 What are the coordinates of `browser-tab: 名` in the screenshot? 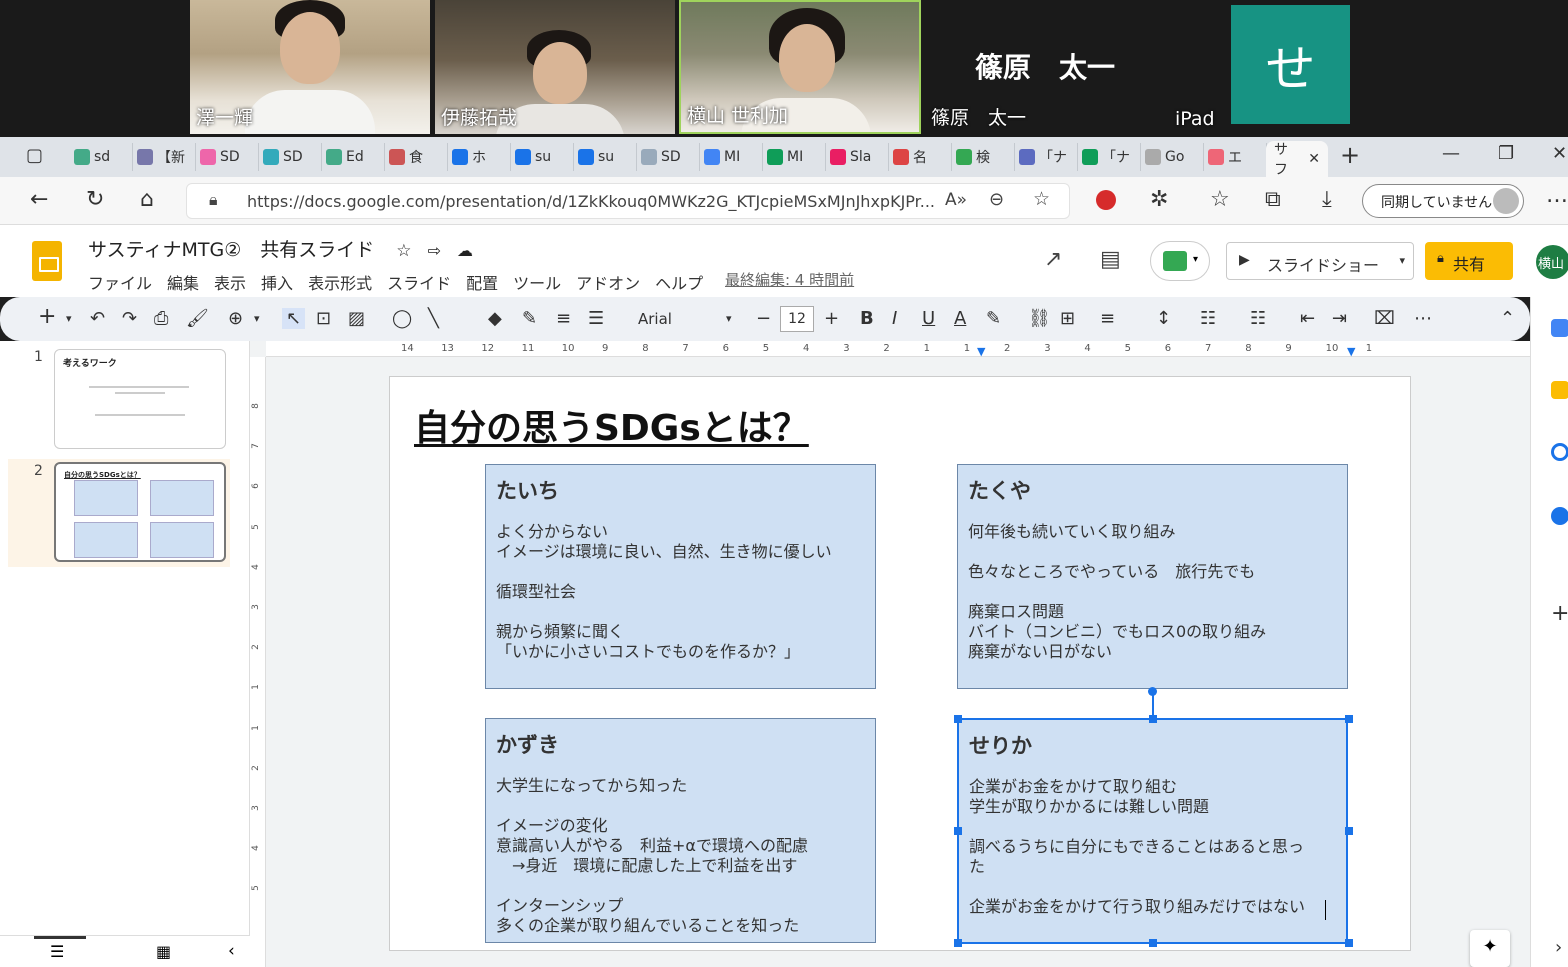 It's located at (920, 157).